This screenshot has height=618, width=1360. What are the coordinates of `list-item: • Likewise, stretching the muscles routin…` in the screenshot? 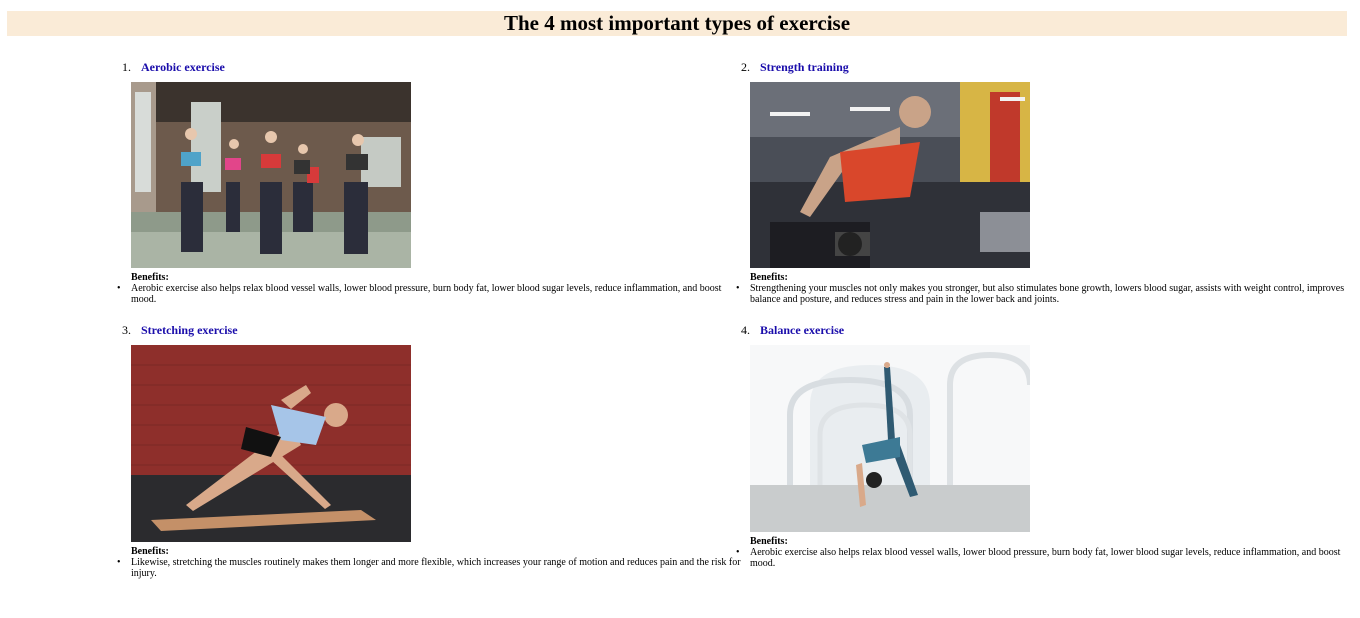 It's located at (430, 568).